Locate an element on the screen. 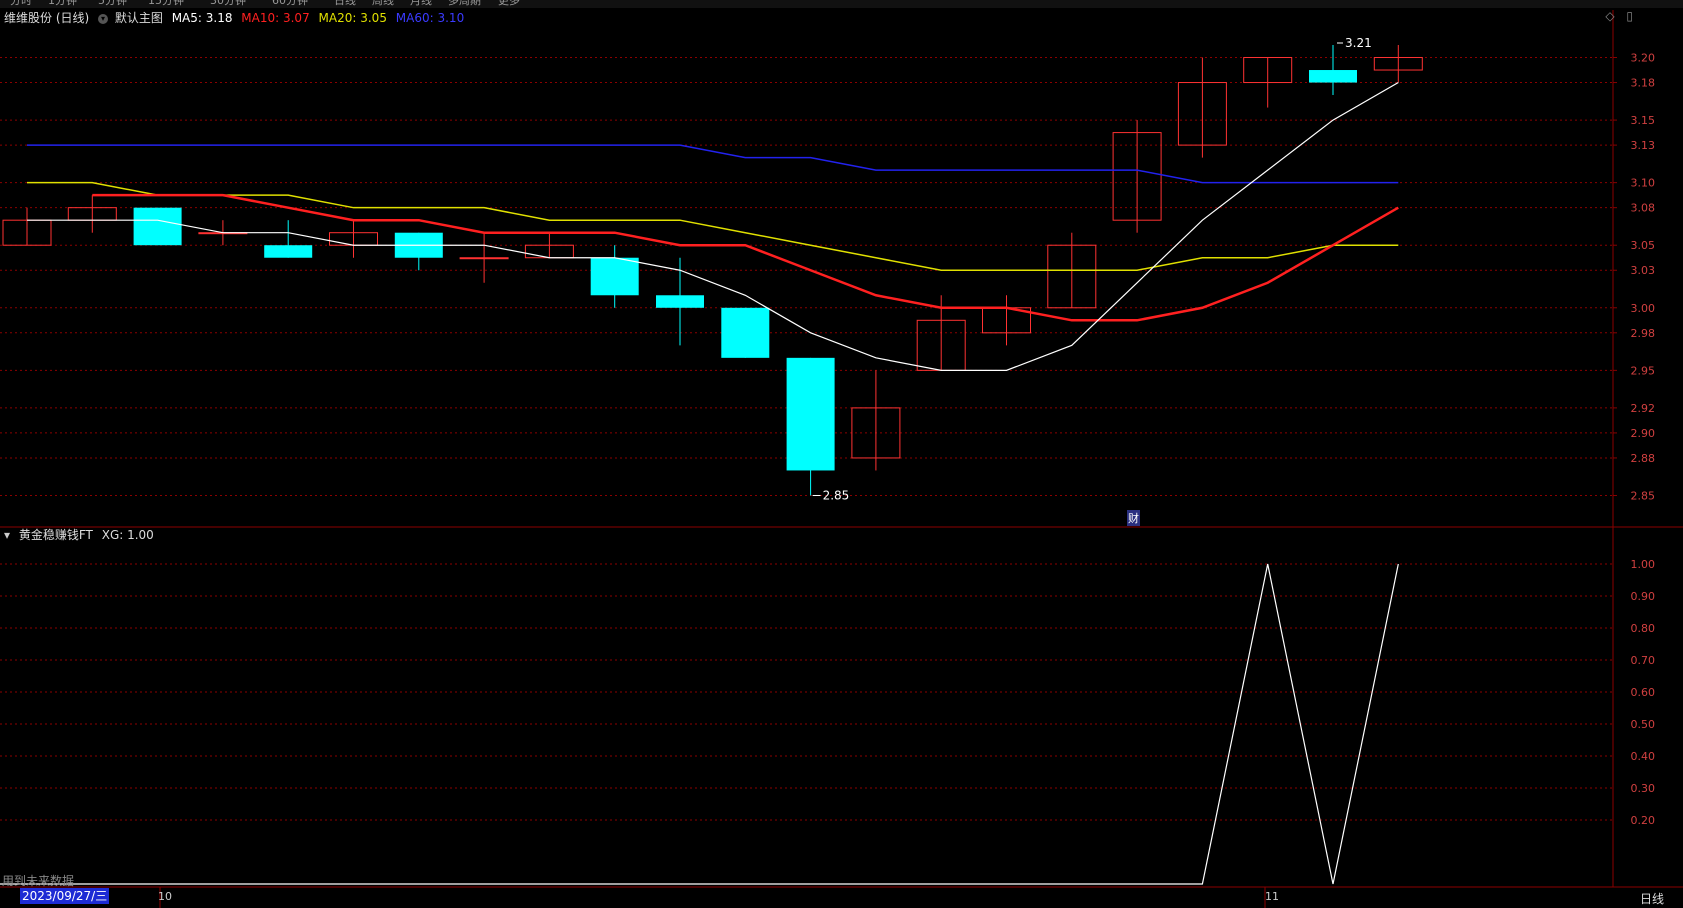 The height and width of the screenshot is (908, 1683). ma60-line is located at coordinates (713, 164).